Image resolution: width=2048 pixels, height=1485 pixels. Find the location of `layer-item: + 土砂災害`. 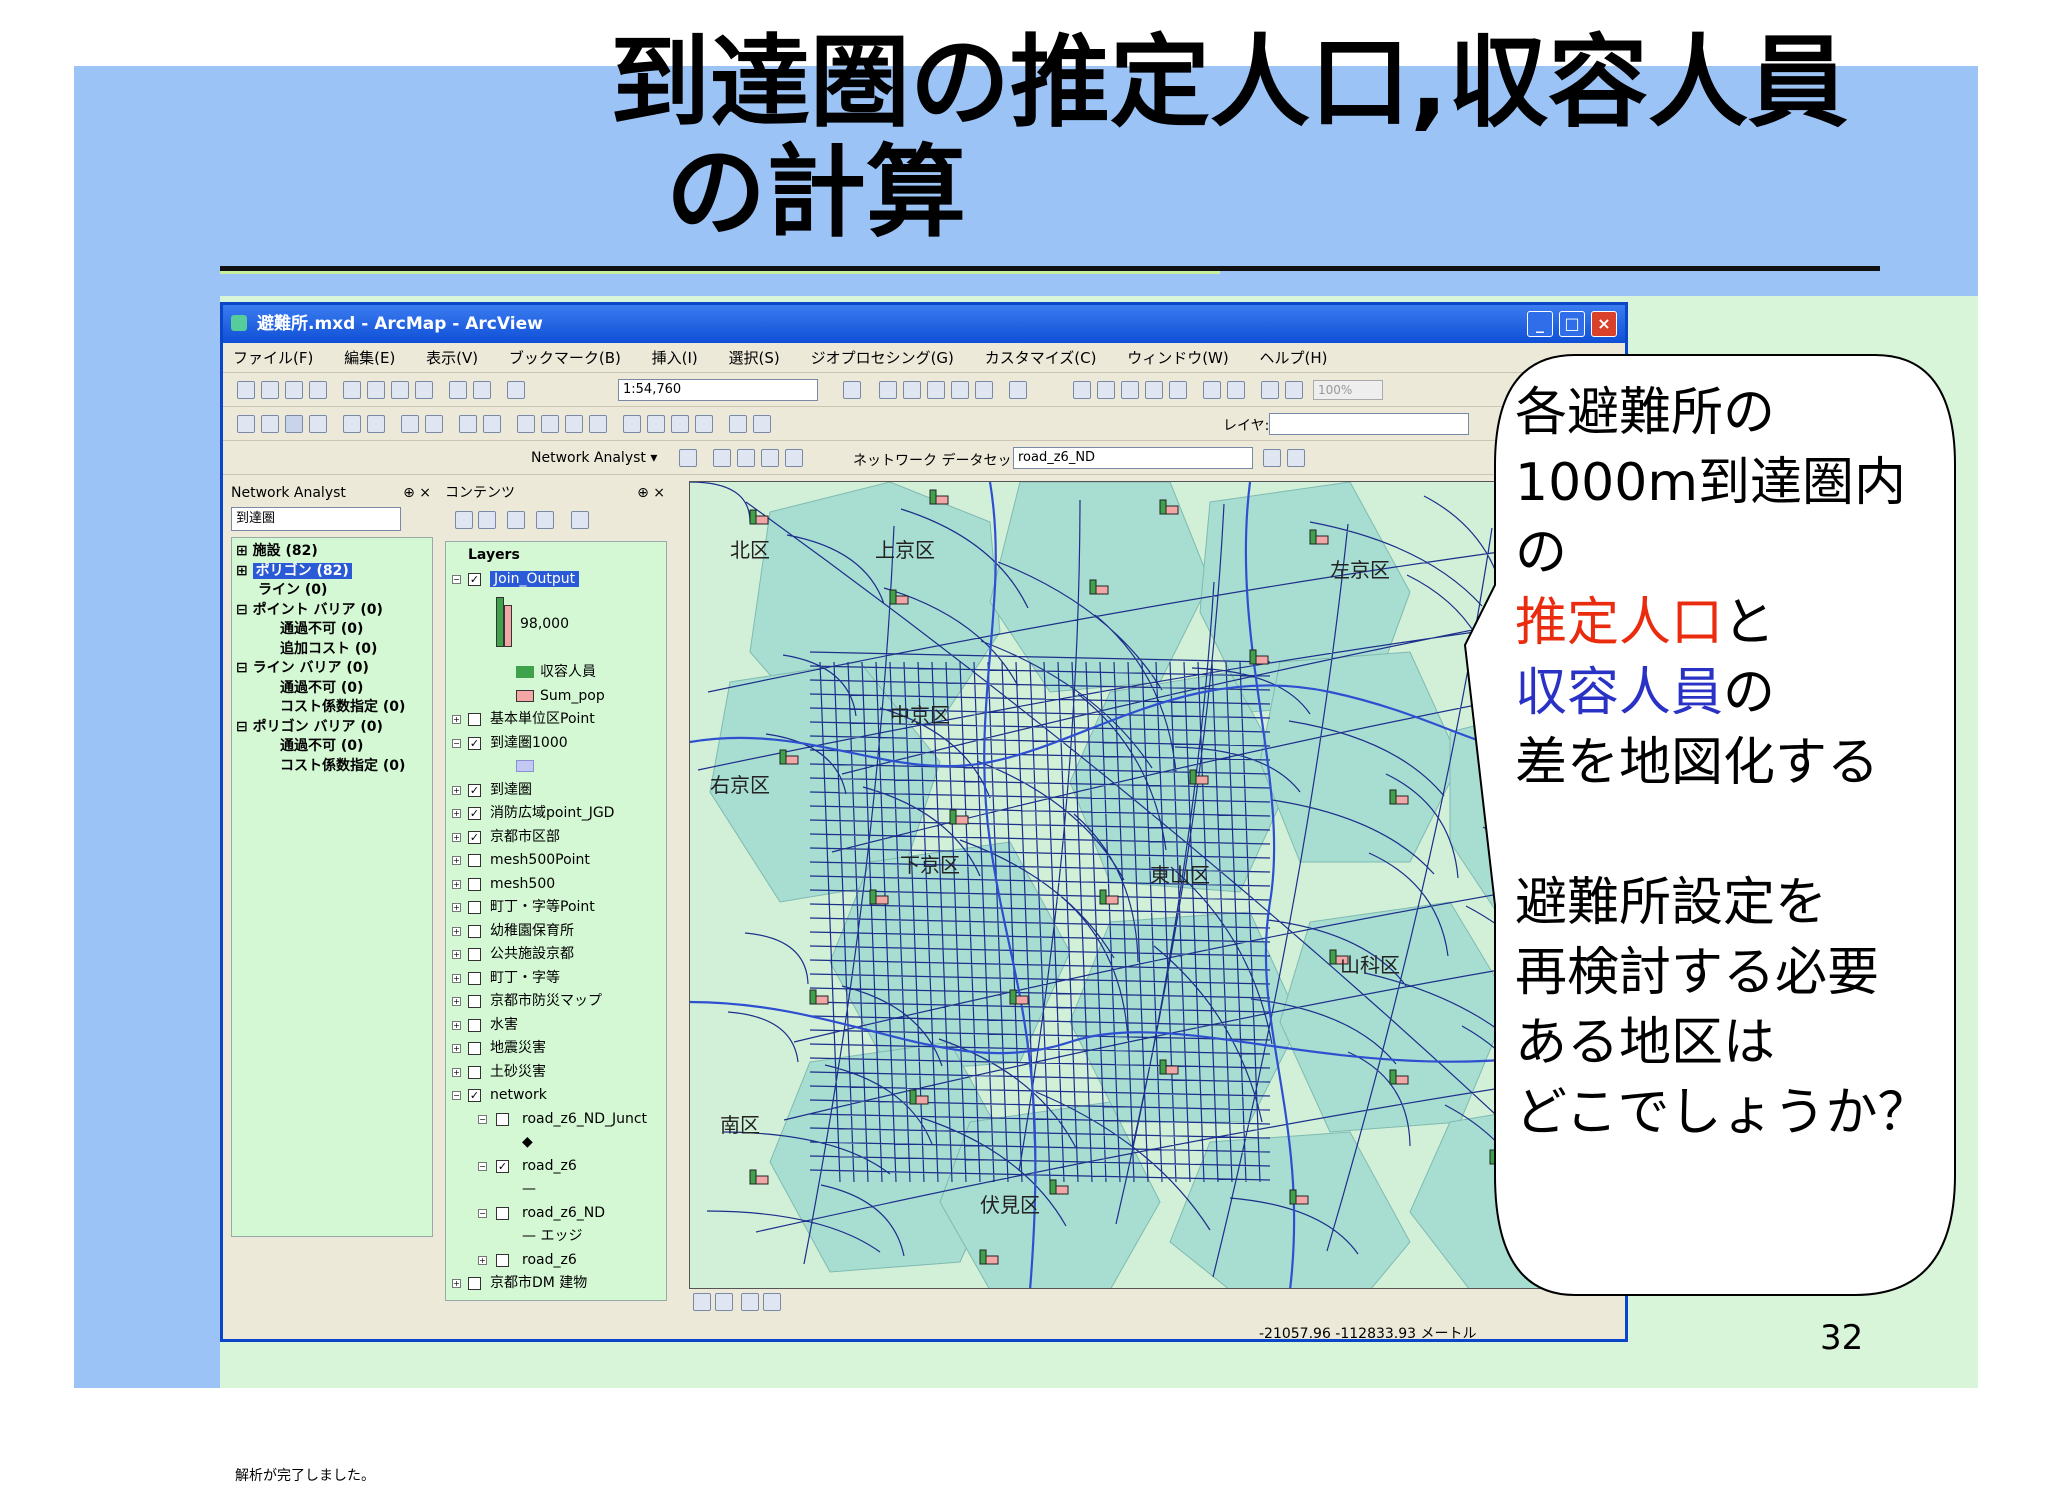

layer-item: + 土砂災害 is located at coordinates (556, 1073).